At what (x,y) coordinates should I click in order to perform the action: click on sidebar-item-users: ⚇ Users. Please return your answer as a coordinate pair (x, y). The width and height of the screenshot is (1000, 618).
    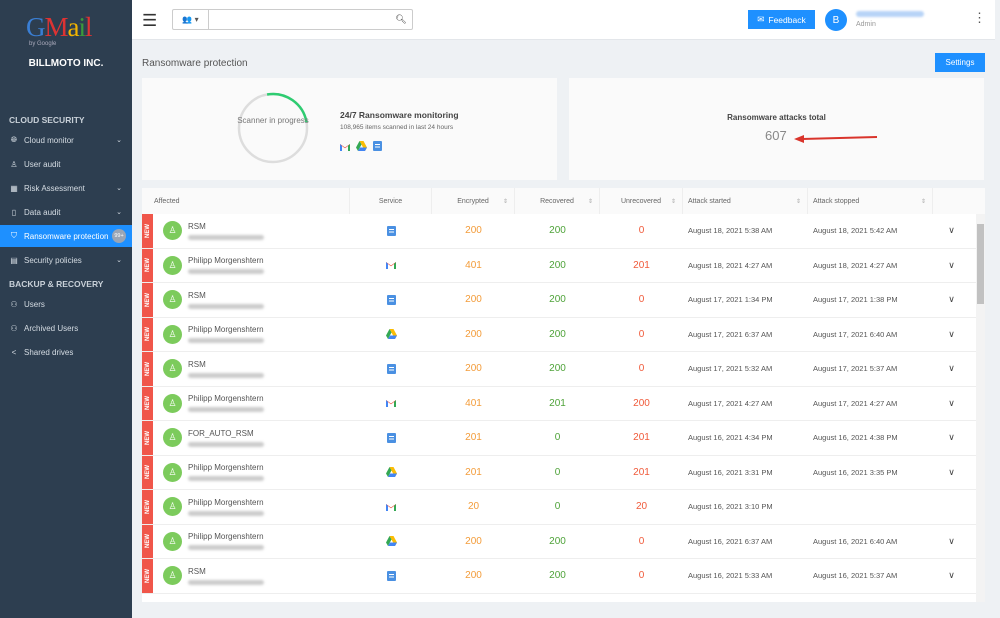
    Looking at the image, I should click on (66, 304).